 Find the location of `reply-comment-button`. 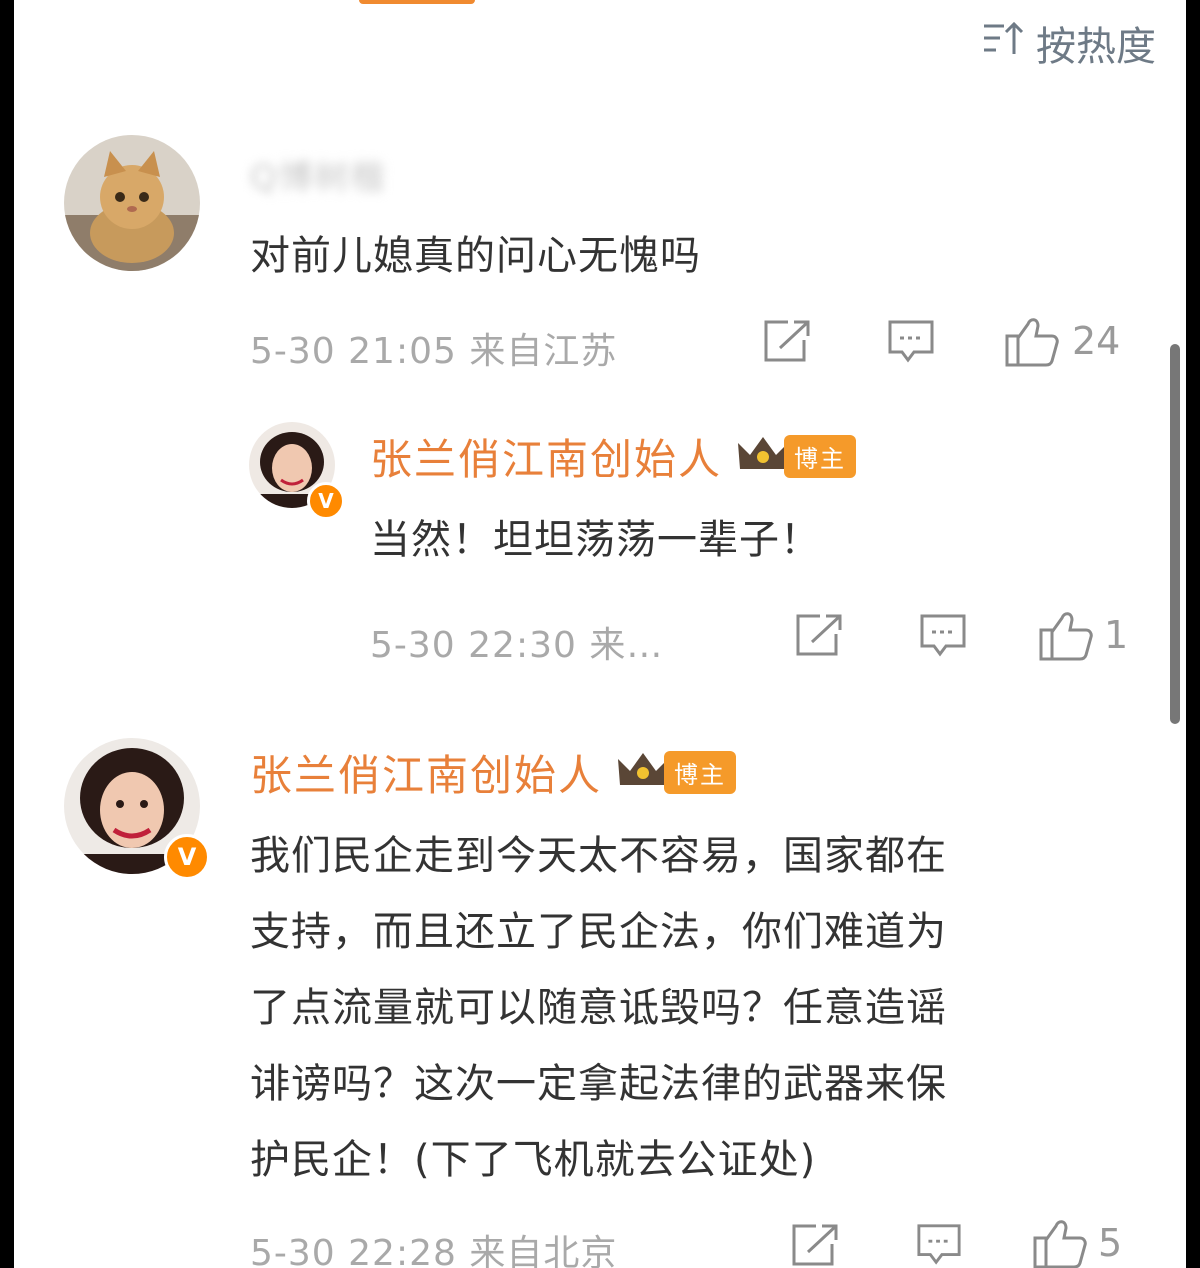

reply-comment-button is located at coordinates (943, 636).